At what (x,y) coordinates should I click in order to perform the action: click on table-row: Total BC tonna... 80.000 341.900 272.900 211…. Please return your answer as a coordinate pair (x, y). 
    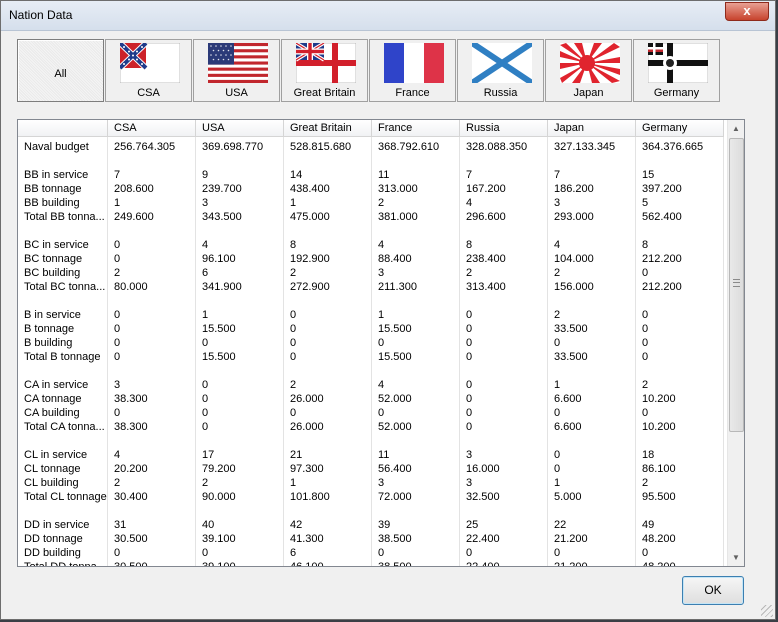
    Looking at the image, I should click on (373, 287).